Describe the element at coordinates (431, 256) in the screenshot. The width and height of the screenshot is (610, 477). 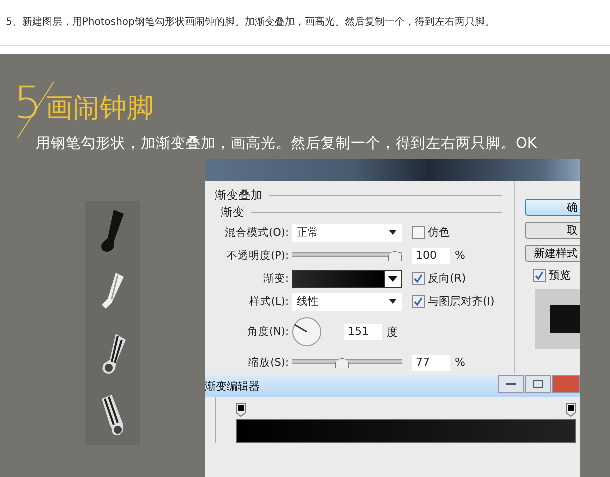
I see `value-field: 100` at that location.